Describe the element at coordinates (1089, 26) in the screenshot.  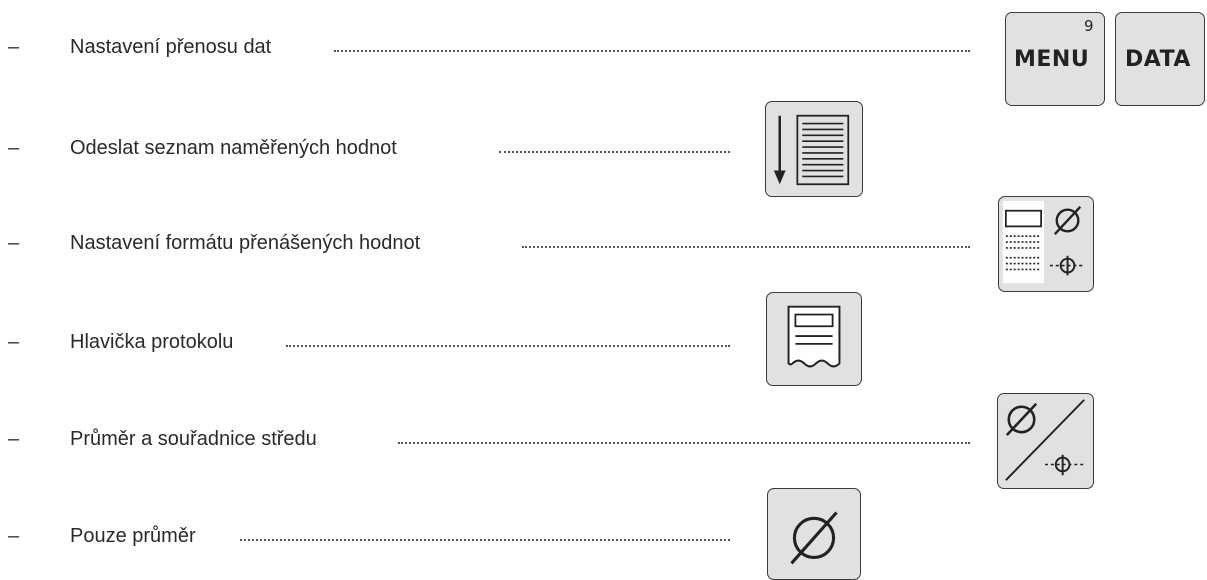
I see `menu-key-number: 9` at that location.